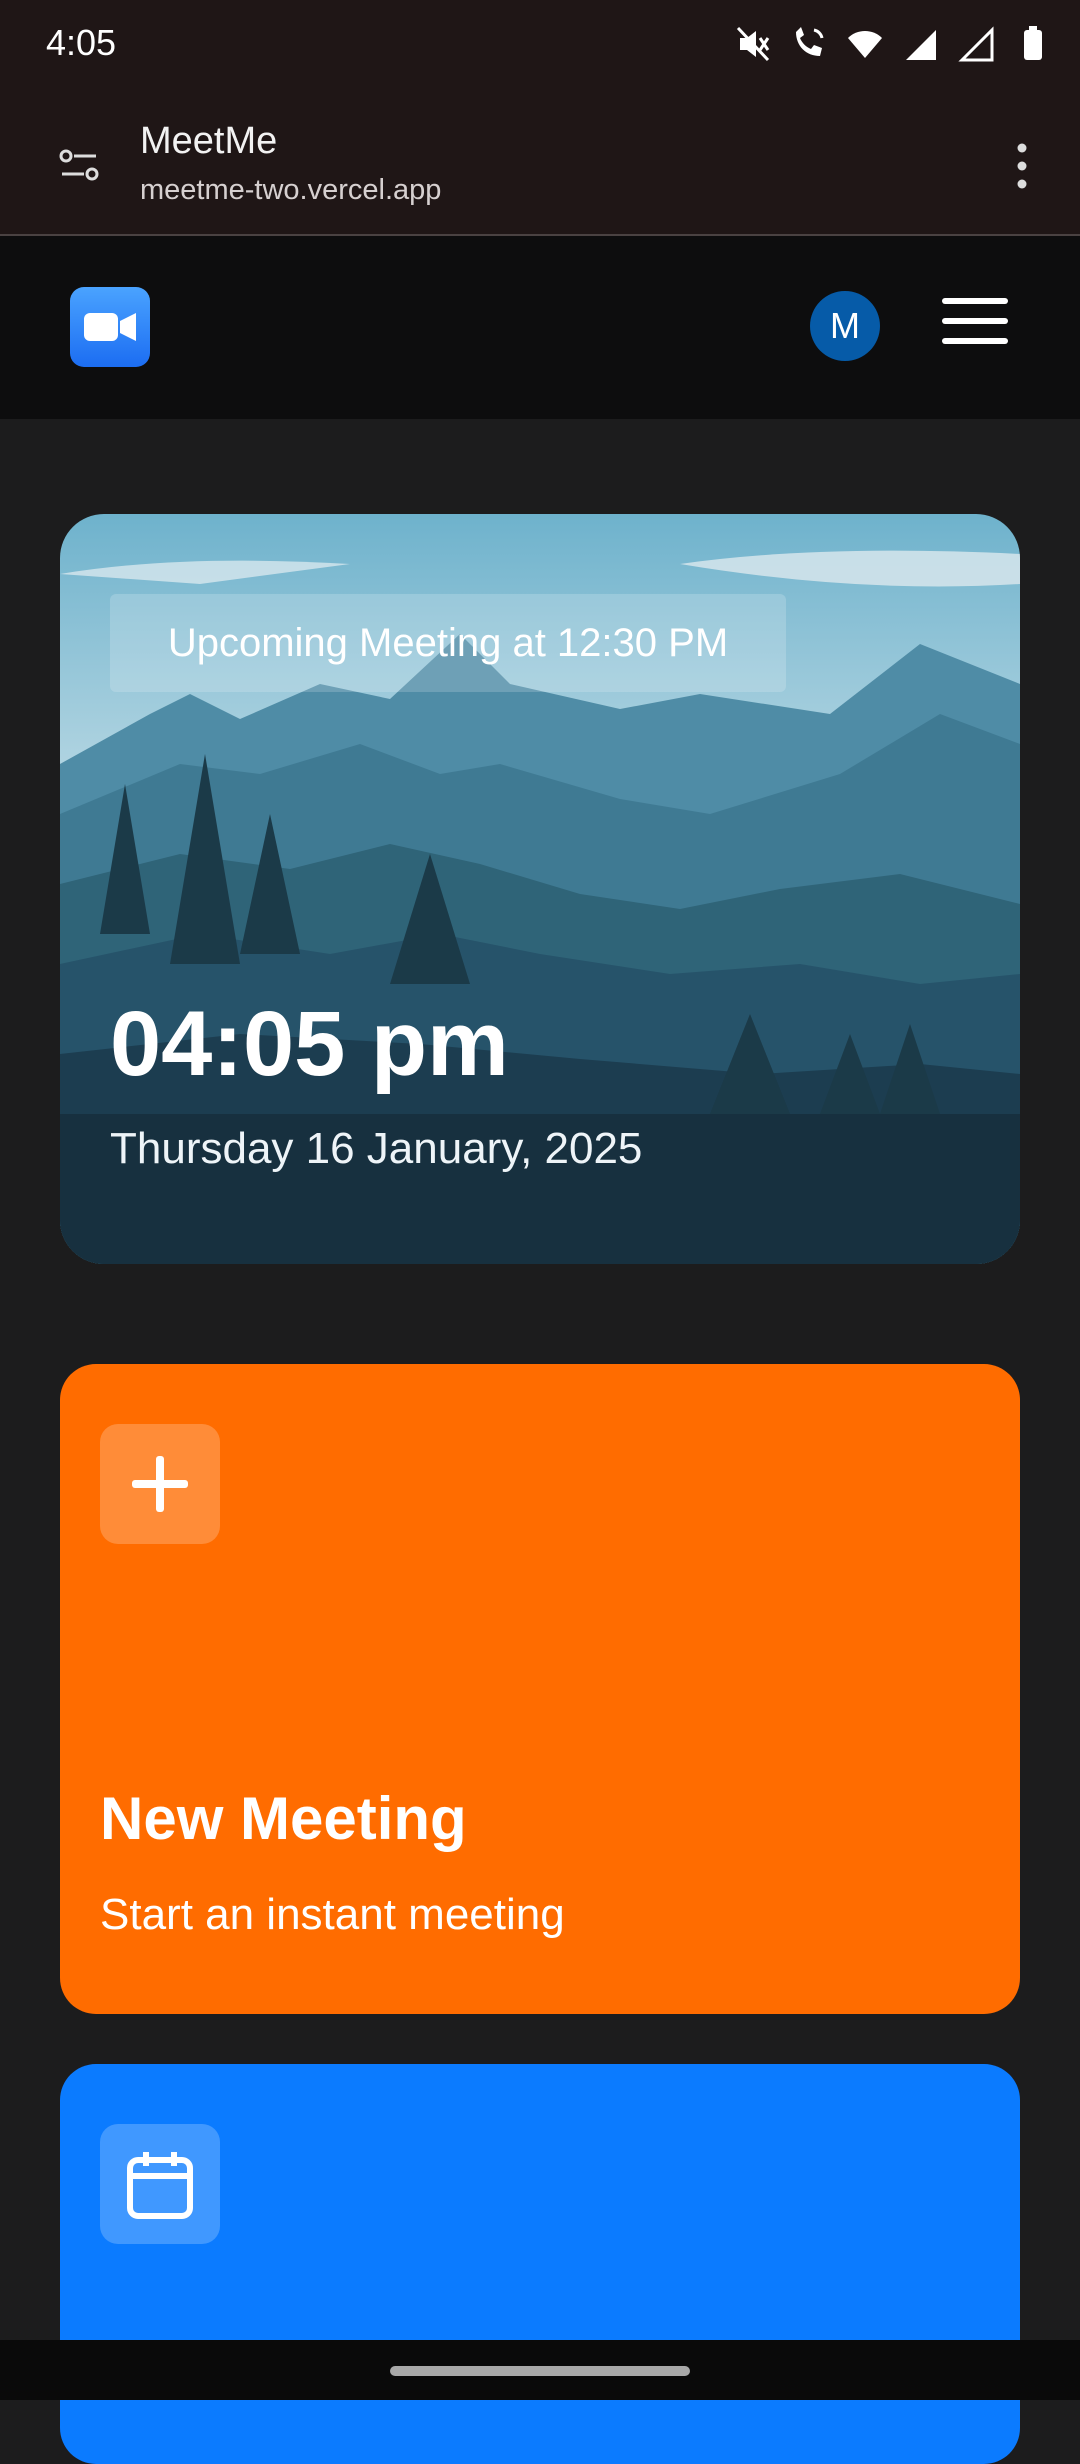 The height and width of the screenshot is (2464, 1080). What do you see at coordinates (160, 1484) in the screenshot?
I see `plus-icon` at bounding box center [160, 1484].